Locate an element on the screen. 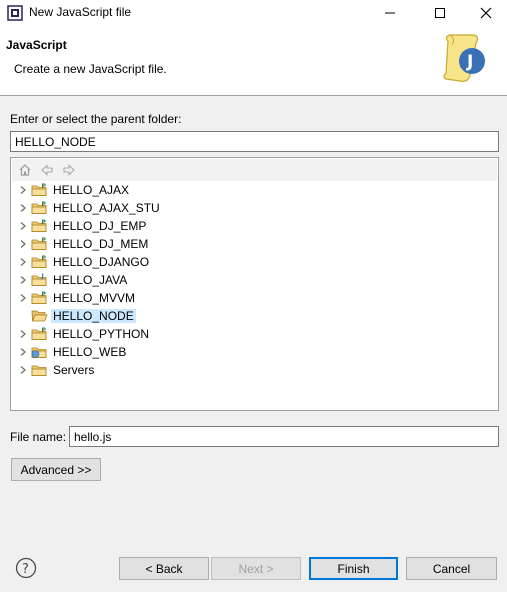 This screenshot has height=592, width=507. tree-item-label: HELLO_DJ_MEM is located at coordinates (101, 244).